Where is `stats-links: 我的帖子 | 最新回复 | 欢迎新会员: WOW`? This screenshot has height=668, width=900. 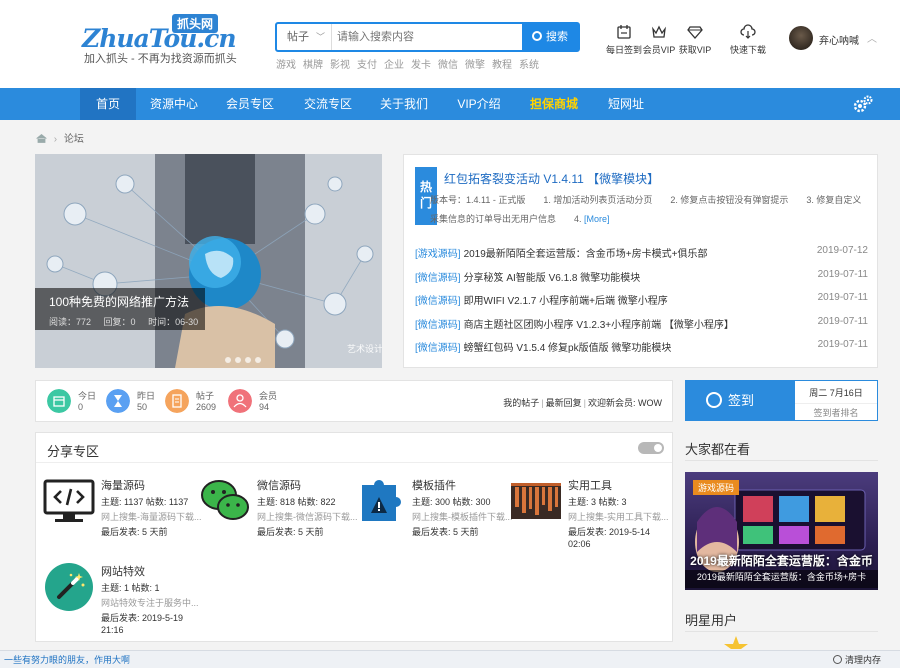
stats-links: 我的帖子 | 最新回复 | 欢迎新会员: WOW is located at coordinates (582, 402).